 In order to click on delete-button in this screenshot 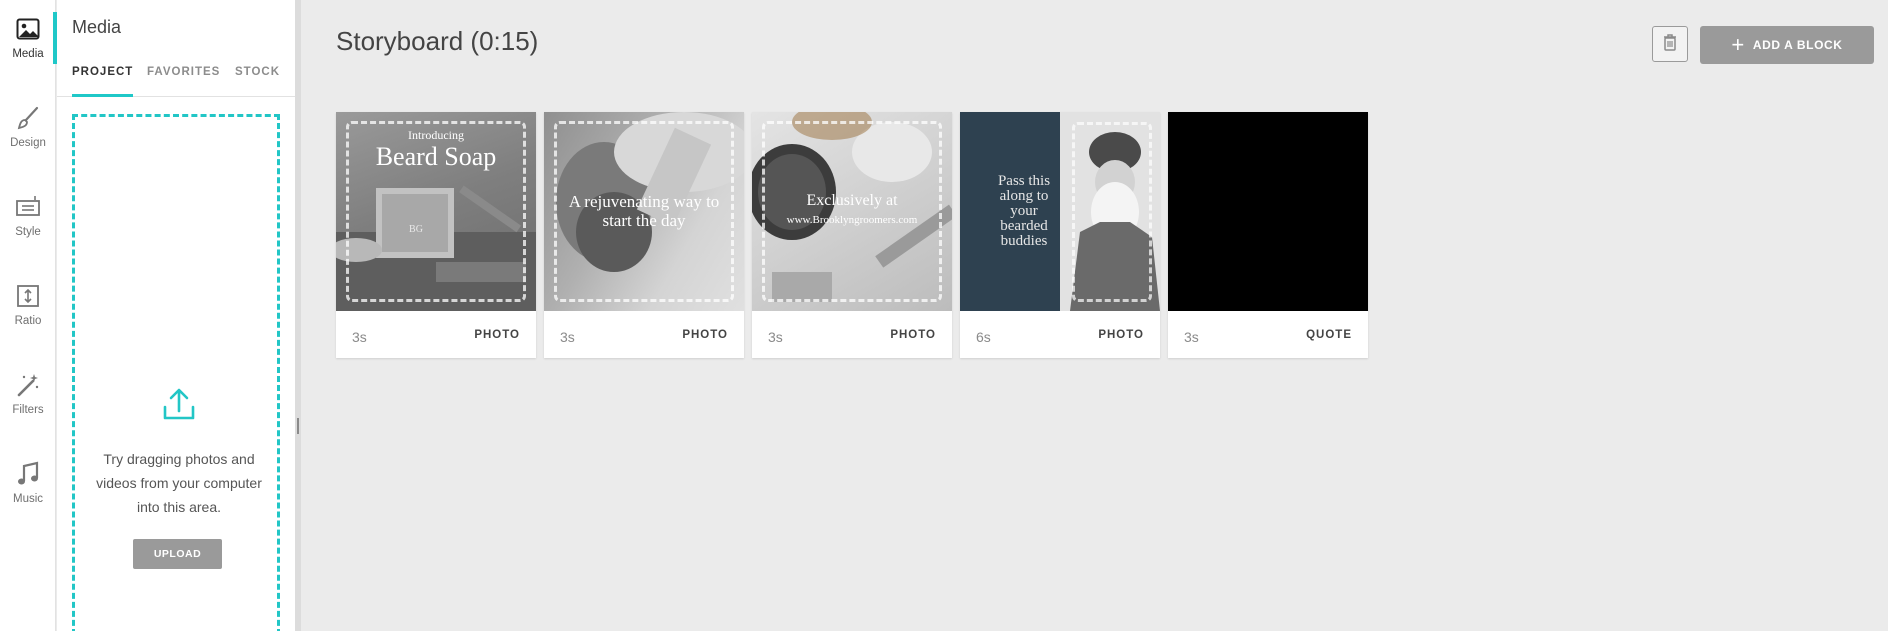, I will do `click(1670, 44)`.